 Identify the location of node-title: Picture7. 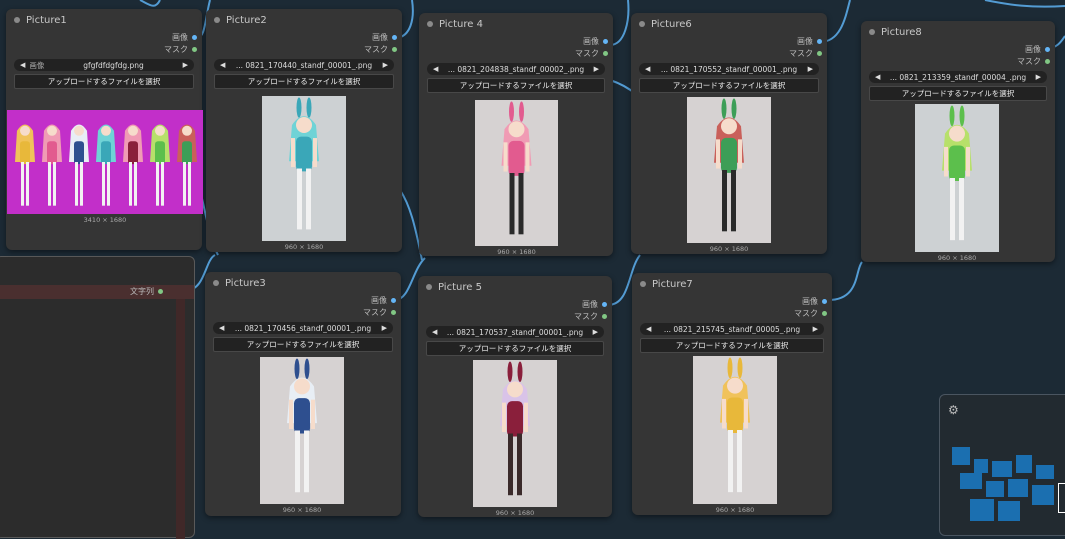
(672, 284).